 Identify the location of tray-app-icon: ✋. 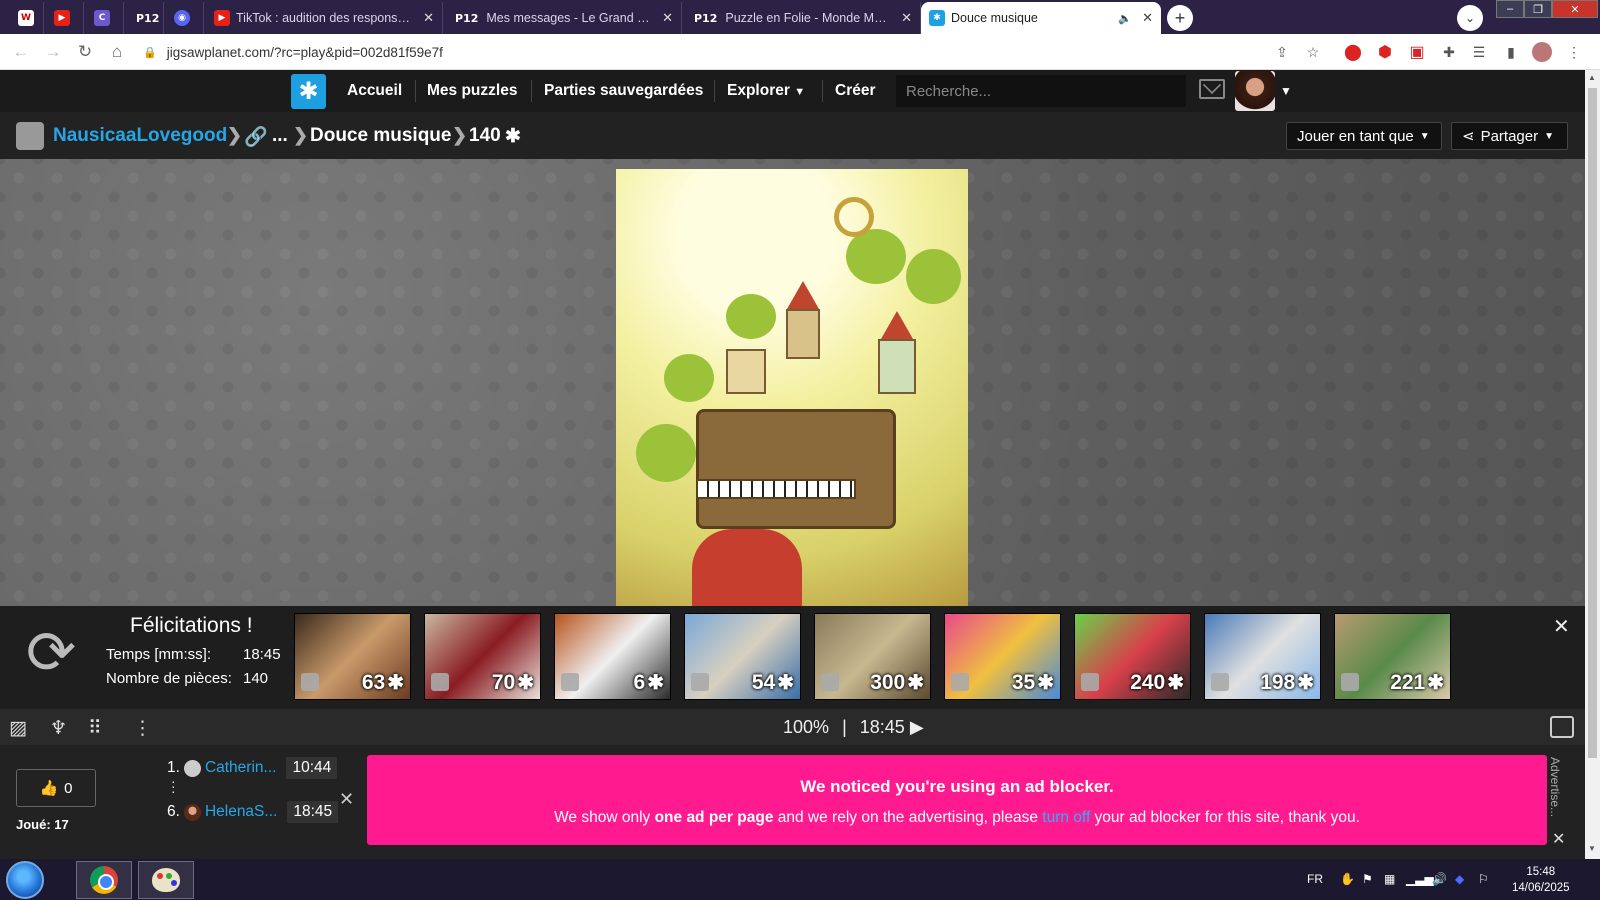
(1347, 879).